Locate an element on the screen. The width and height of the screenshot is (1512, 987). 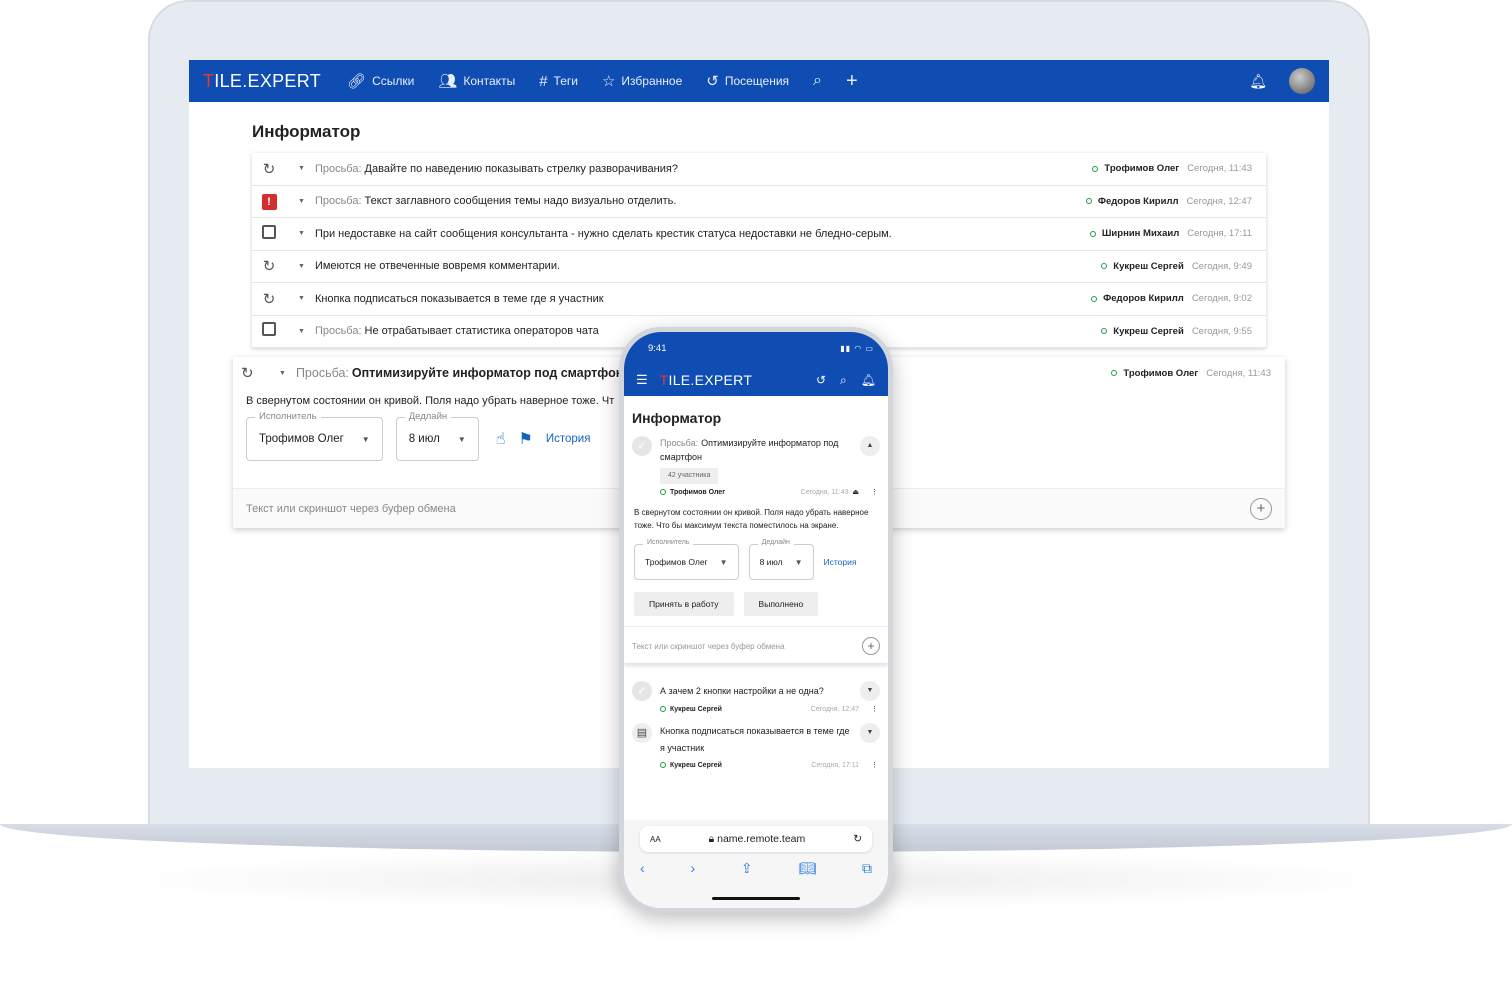
add-icon: + is located at coordinates (852, 81).